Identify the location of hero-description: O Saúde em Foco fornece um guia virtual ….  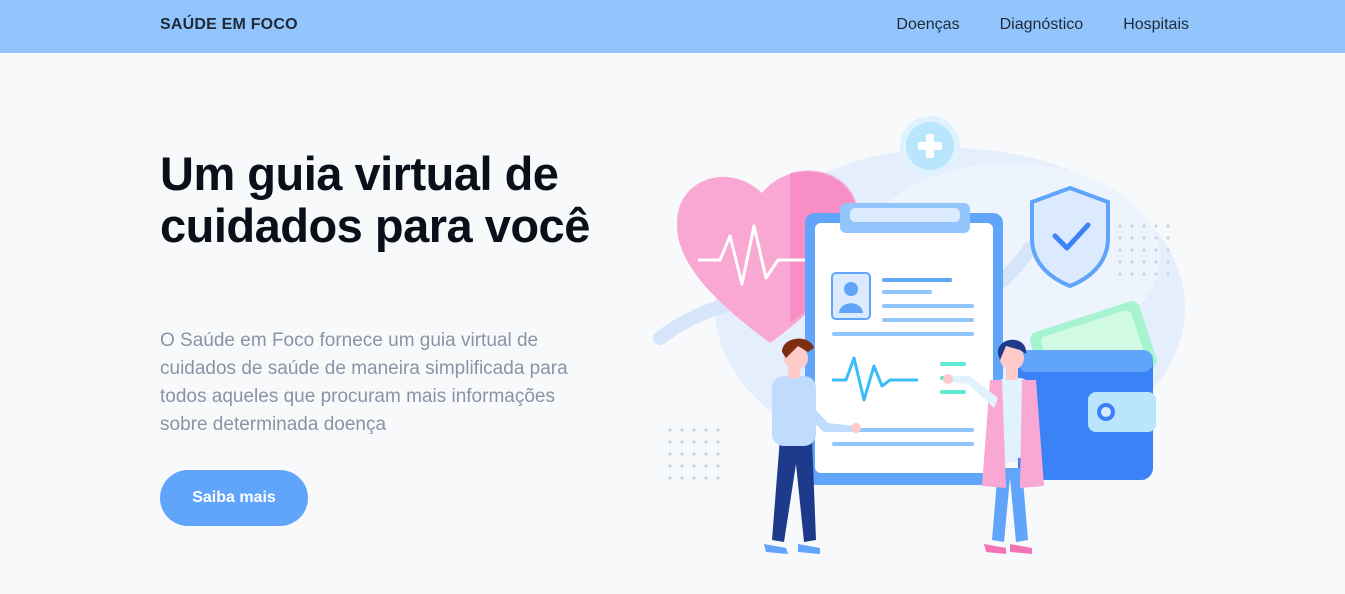
(364, 382).